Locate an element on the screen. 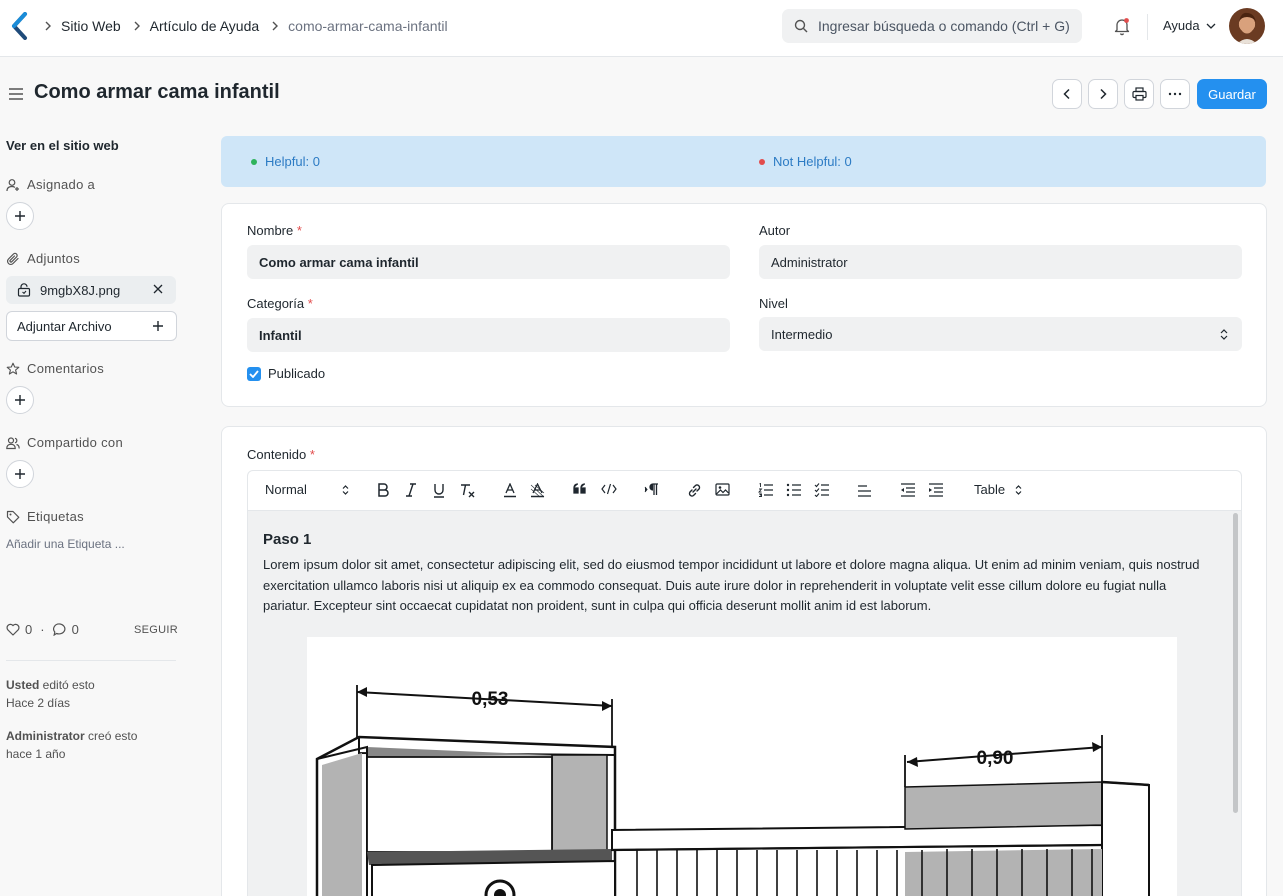  star-icon is located at coordinates (13, 368).